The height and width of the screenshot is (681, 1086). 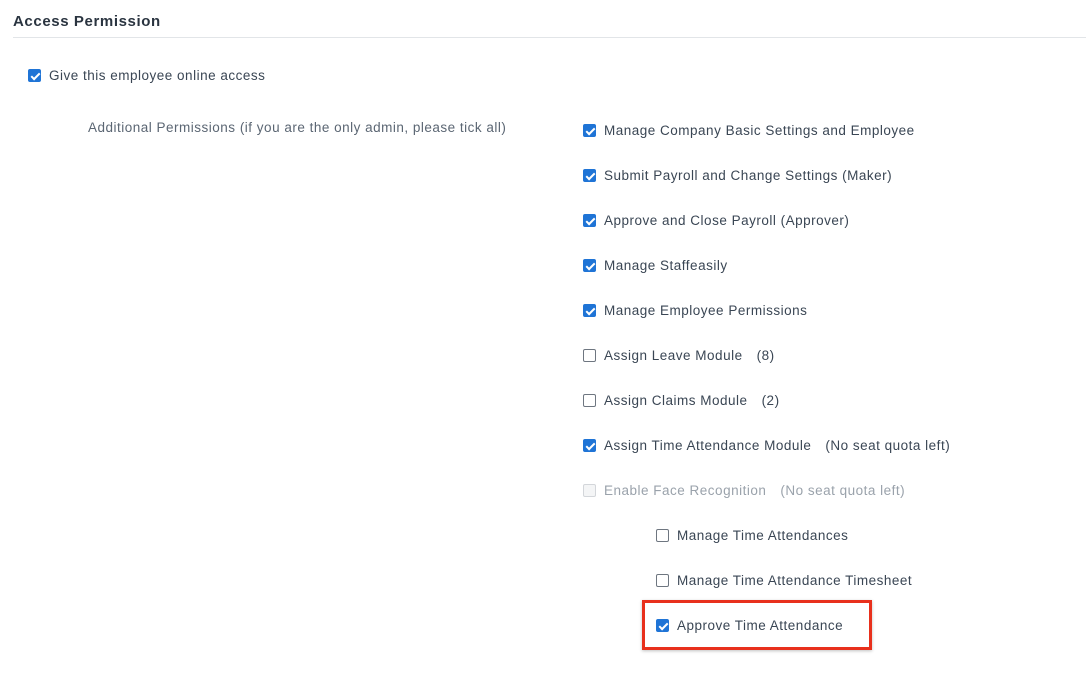 What do you see at coordinates (706, 310) in the screenshot?
I see `permission-label: Manage Employee Permissions` at bounding box center [706, 310].